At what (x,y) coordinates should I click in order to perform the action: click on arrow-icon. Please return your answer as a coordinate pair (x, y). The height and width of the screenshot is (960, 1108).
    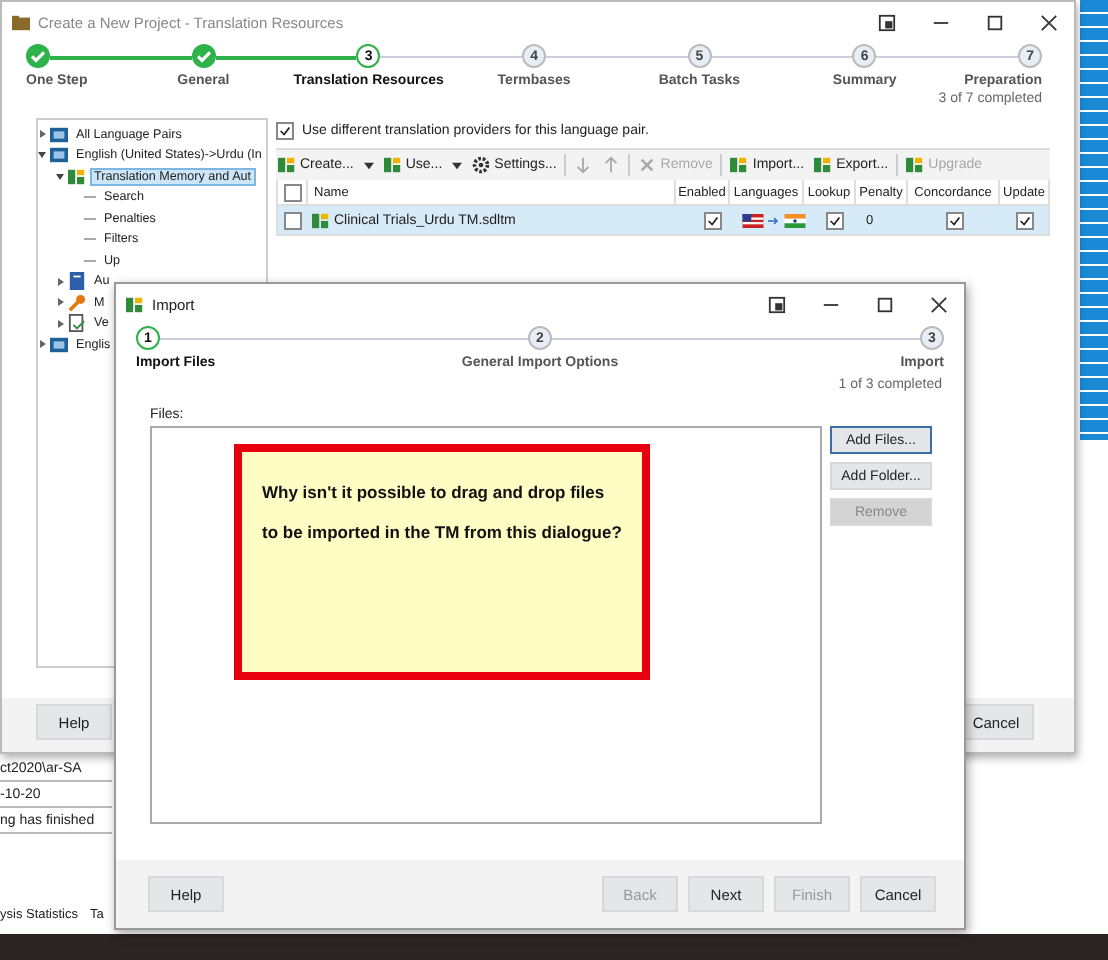
    Looking at the image, I should click on (774, 220).